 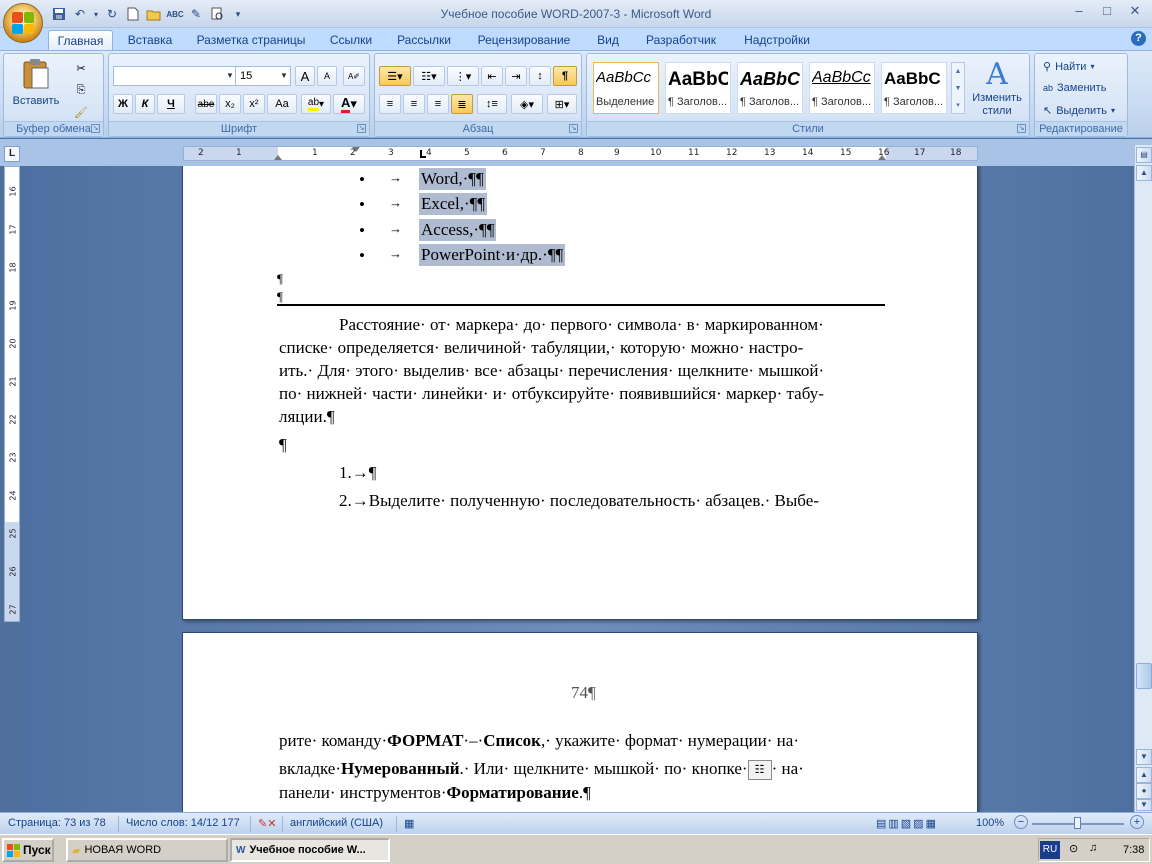 What do you see at coordinates (1074, 88) in the screenshot?
I see `replace-button: ab Заменить` at bounding box center [1074, 88].